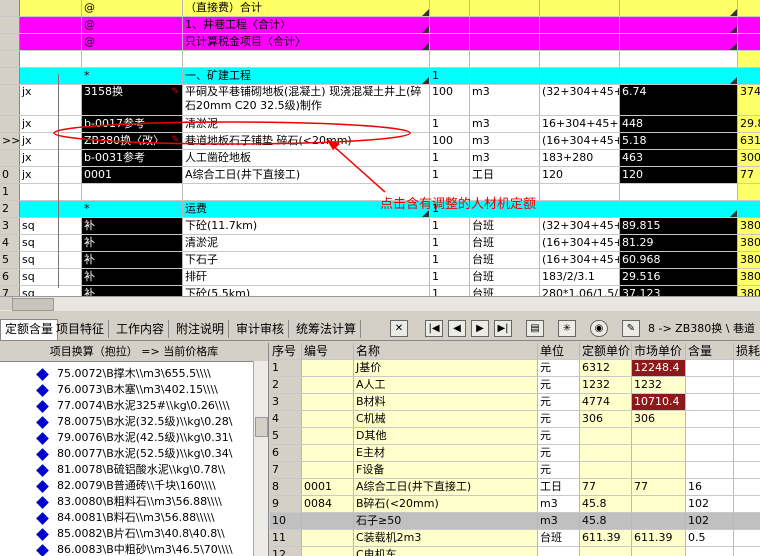  I want to click on tree-item: 78.0075\B水泥(32.5级)\\kg\0.28\, so click(134, 421).